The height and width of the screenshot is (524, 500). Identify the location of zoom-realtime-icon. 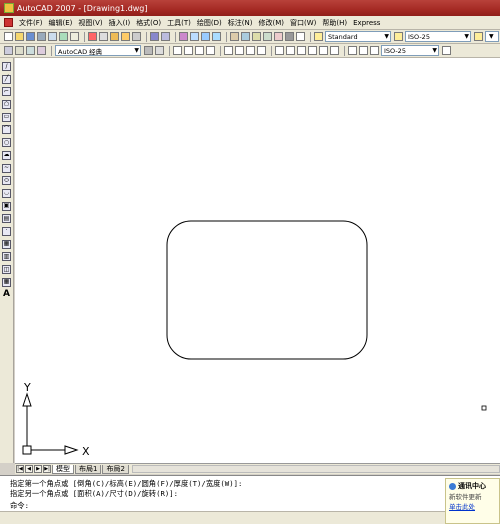
(194, 36).